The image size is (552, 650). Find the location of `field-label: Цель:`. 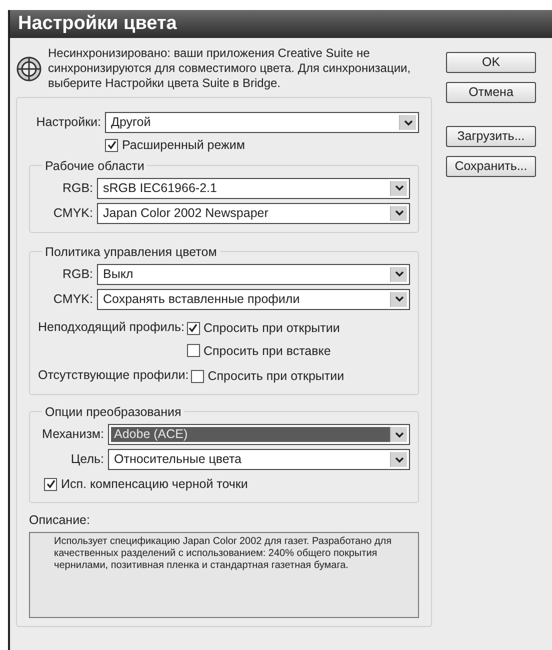

field-label: Цель: is located at coordinates (87, 459).